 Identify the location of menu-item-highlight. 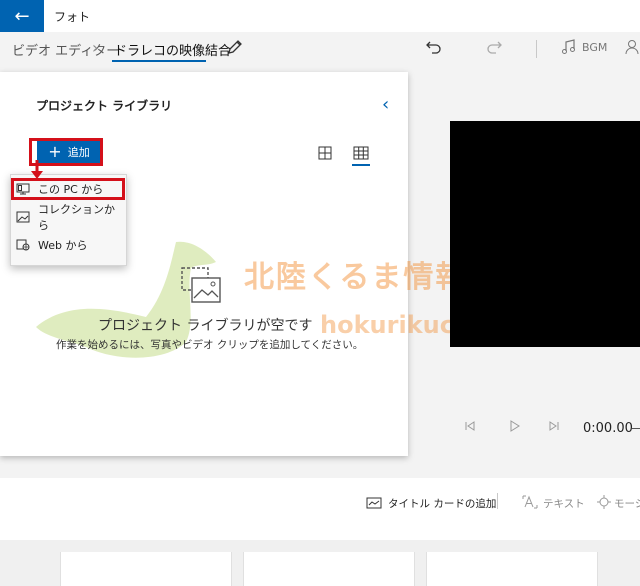
(68, 189).